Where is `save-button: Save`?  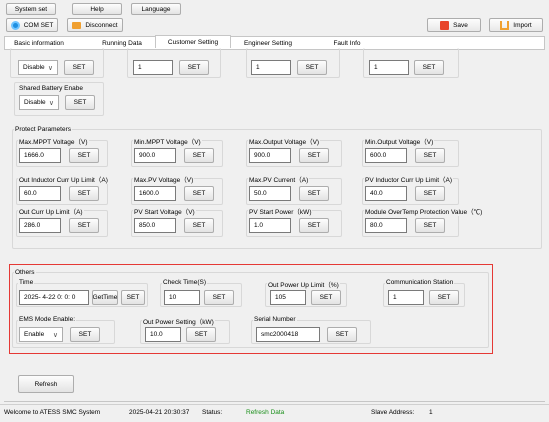
save-button: Save is located at coordinates (454, 25).